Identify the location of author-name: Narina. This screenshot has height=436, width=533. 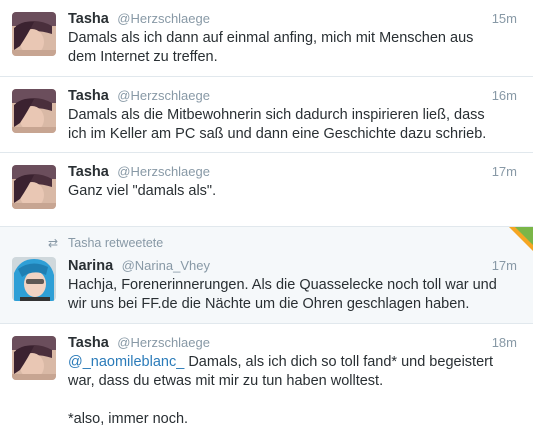
(90, 266).